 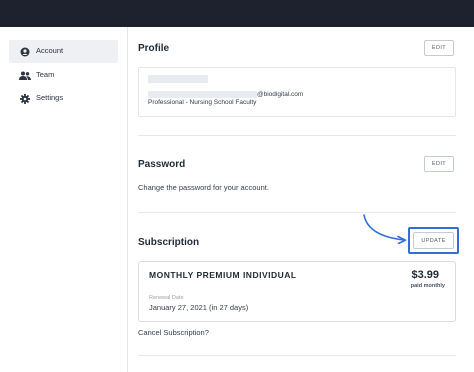 What do you see at coordinates (166, 298) in the screenshot?
I see `renewal-date-label: Renewal Date` at bounding box center [166, 298].